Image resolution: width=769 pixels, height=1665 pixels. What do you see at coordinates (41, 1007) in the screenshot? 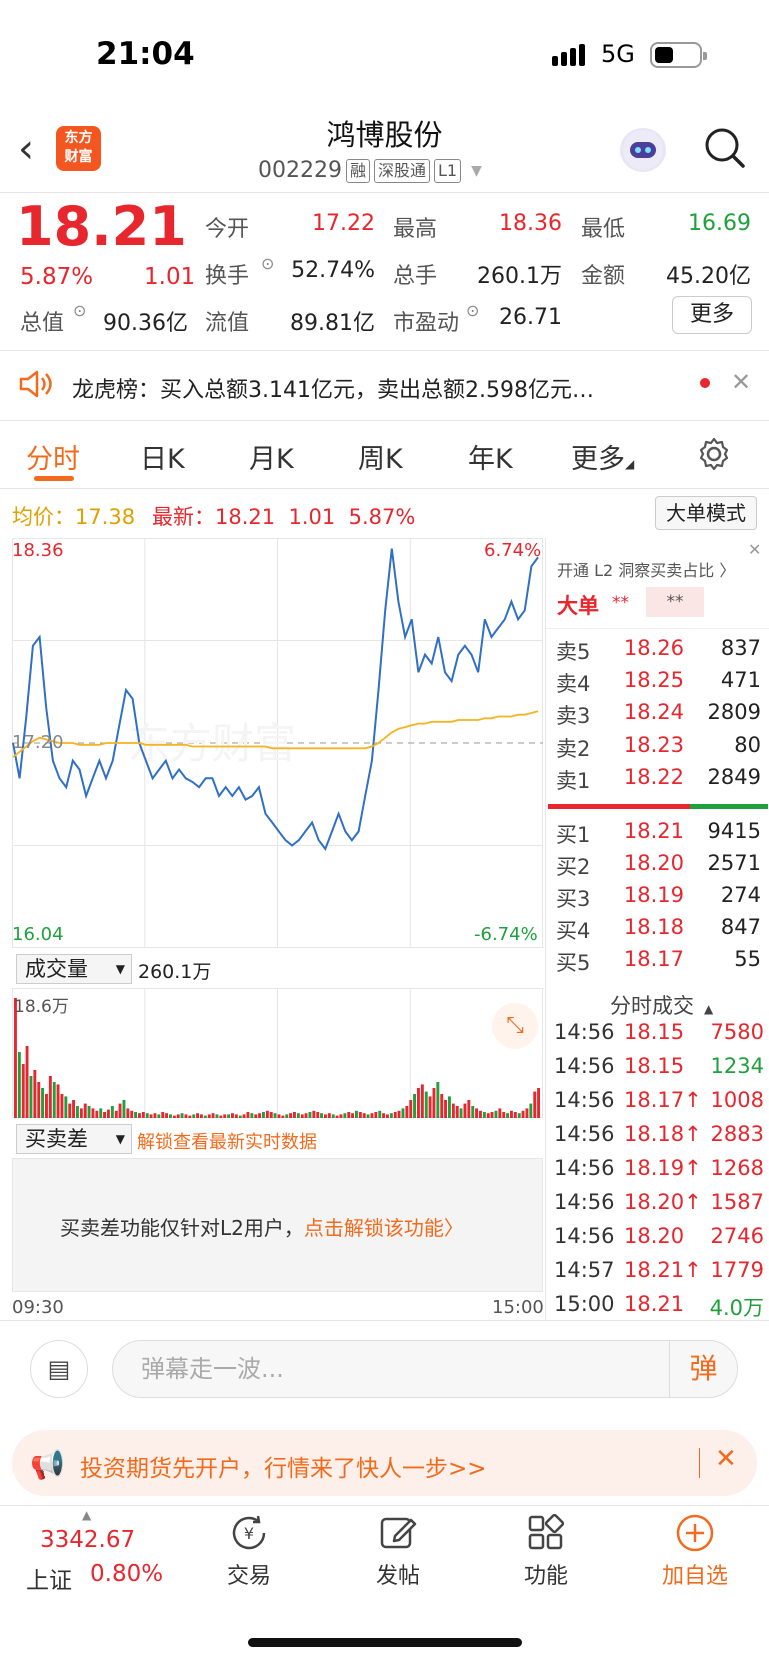
I see `volume-max-label: 18.6万` at bounding box center [41, 1007].